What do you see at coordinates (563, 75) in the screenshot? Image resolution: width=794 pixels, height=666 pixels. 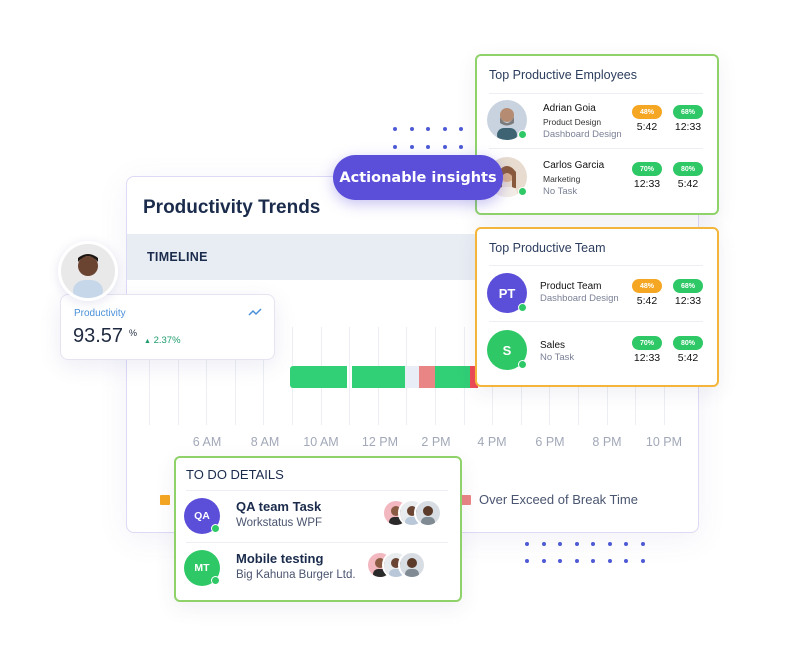 I see `card-title: Top Productive Employees` at bounding box center [563, 75].